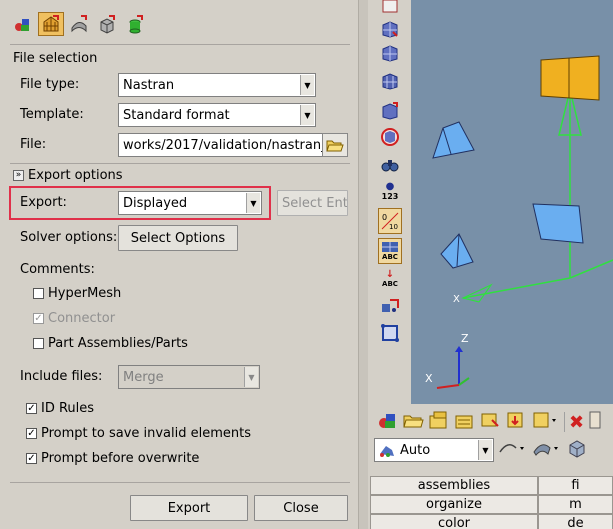 Image resolution: width=613 pixels, height=529 pixels. I want to click on export-value: Displayed, so click(155, 203).